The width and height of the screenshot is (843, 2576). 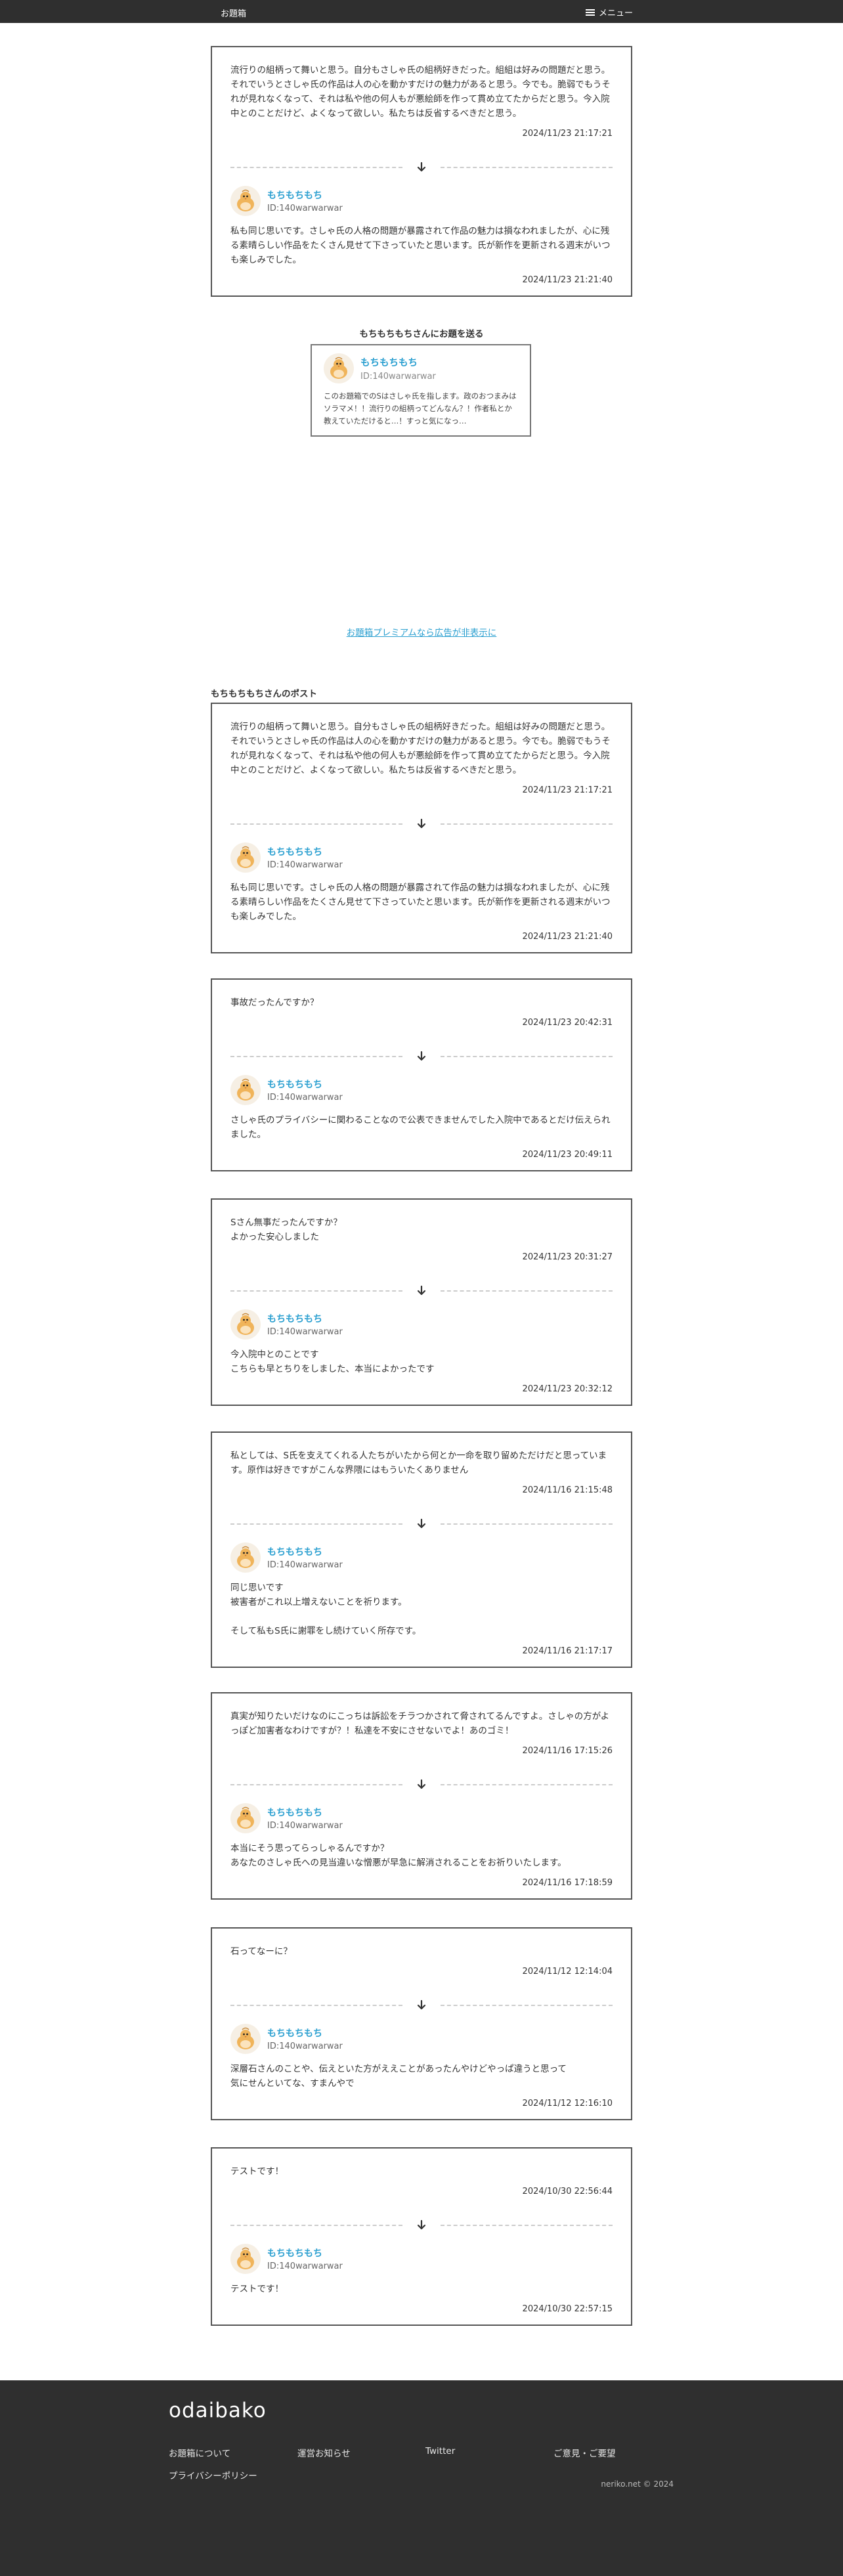 I want to click on profile-name: もちもちもち, so click(x=389, y=363).